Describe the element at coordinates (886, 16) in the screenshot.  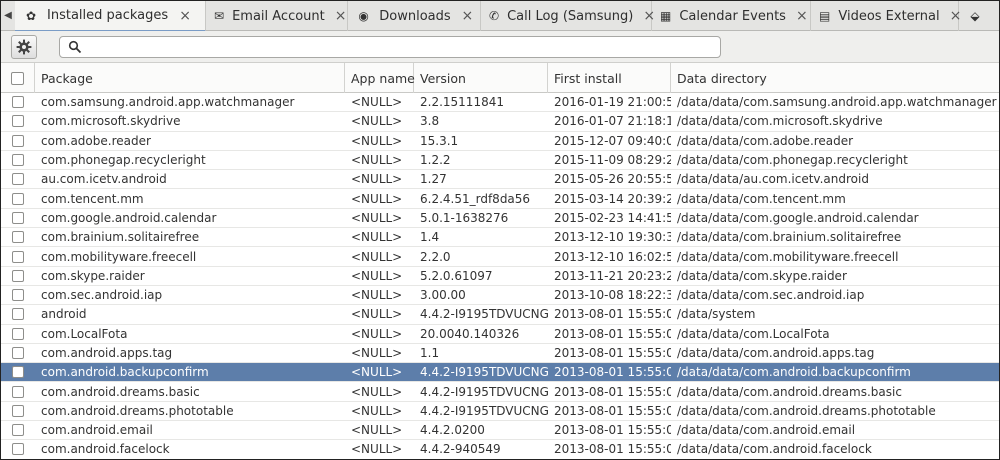
I see `tab-videos-external: ▤ Videos External ×` at that location.